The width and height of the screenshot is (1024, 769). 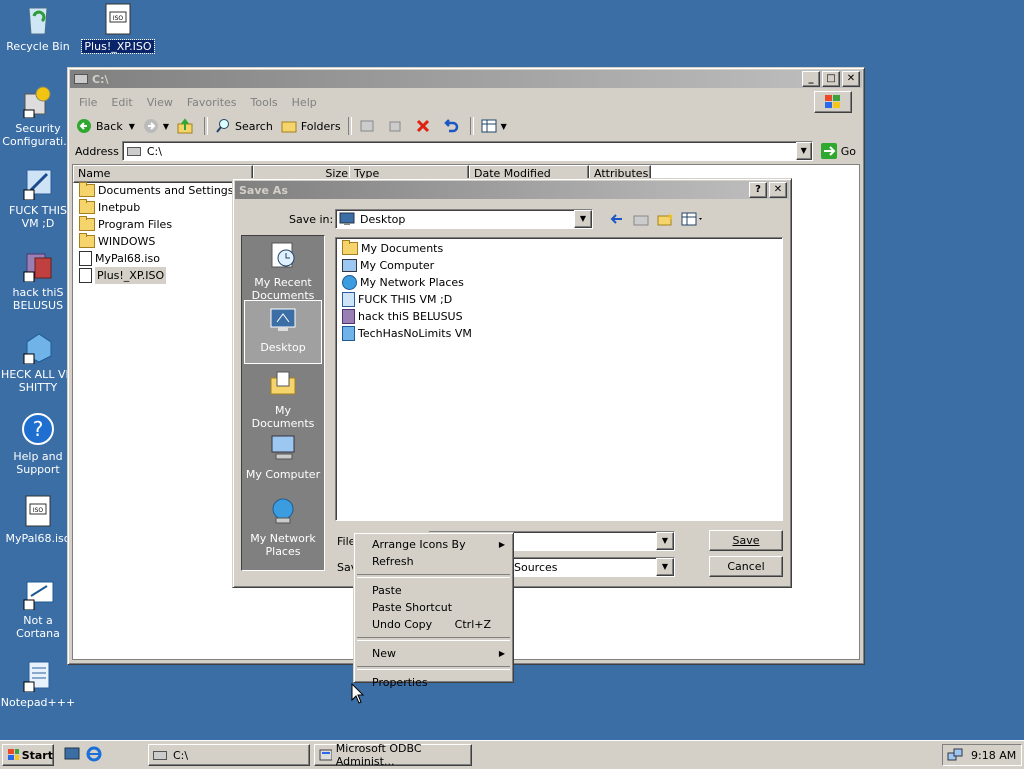 What do you see at coordinates (283, 460) in the screenshot?
I see `place-my-computer: My Computer` at bounding box center [283, 460].